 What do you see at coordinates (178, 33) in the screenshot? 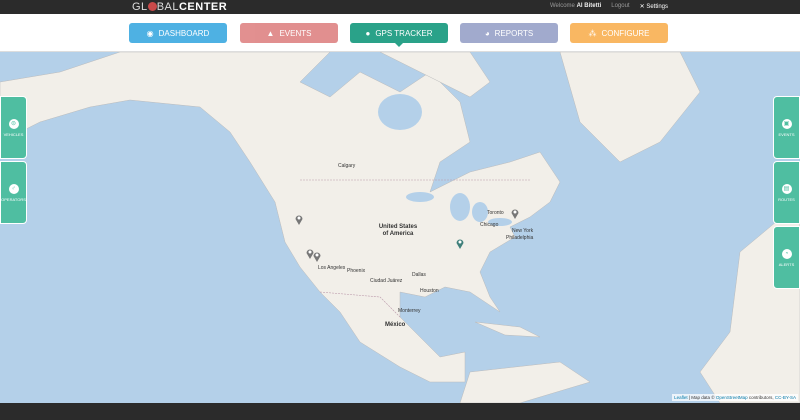
I see `nav-dashboard: ◉ DASHBOARD` at bounding box center [178, 33].